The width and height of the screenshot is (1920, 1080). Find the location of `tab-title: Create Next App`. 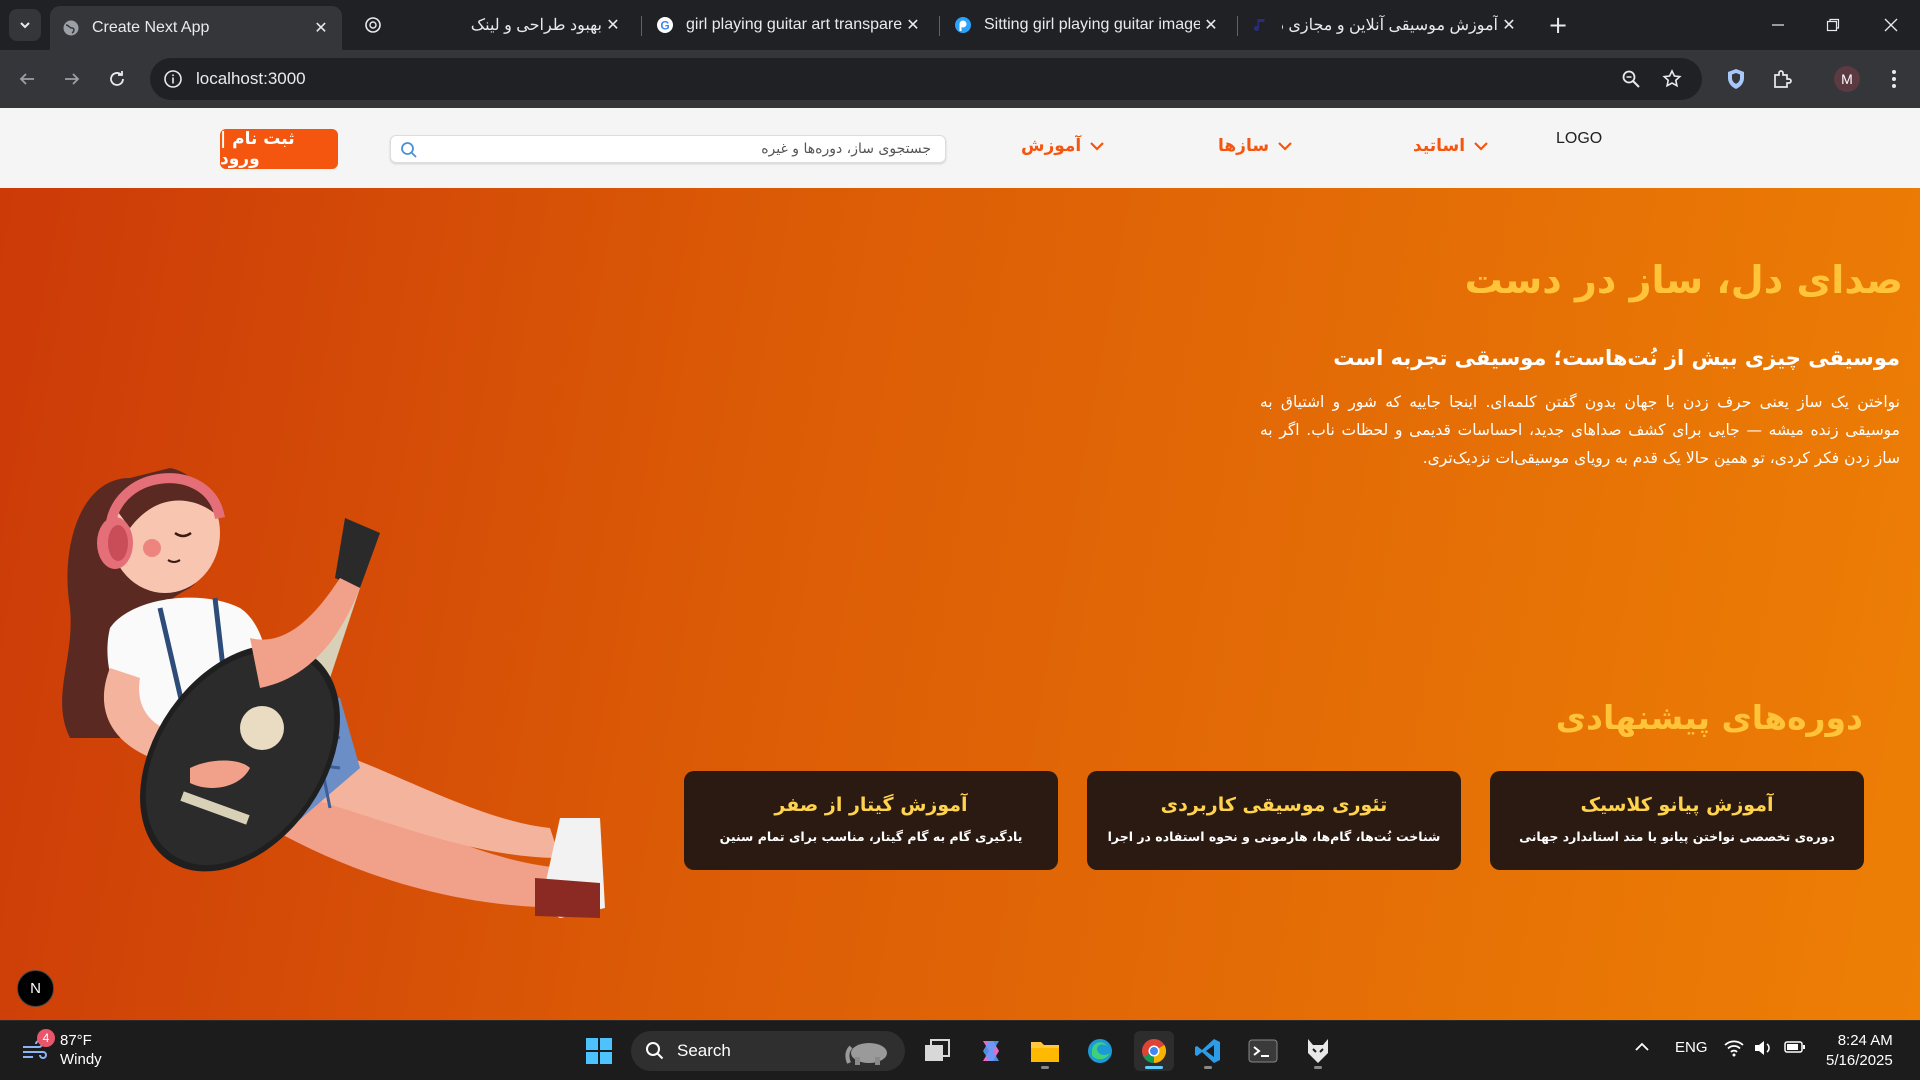

tab-title: Create Next App is located at coordinates (151, 27).